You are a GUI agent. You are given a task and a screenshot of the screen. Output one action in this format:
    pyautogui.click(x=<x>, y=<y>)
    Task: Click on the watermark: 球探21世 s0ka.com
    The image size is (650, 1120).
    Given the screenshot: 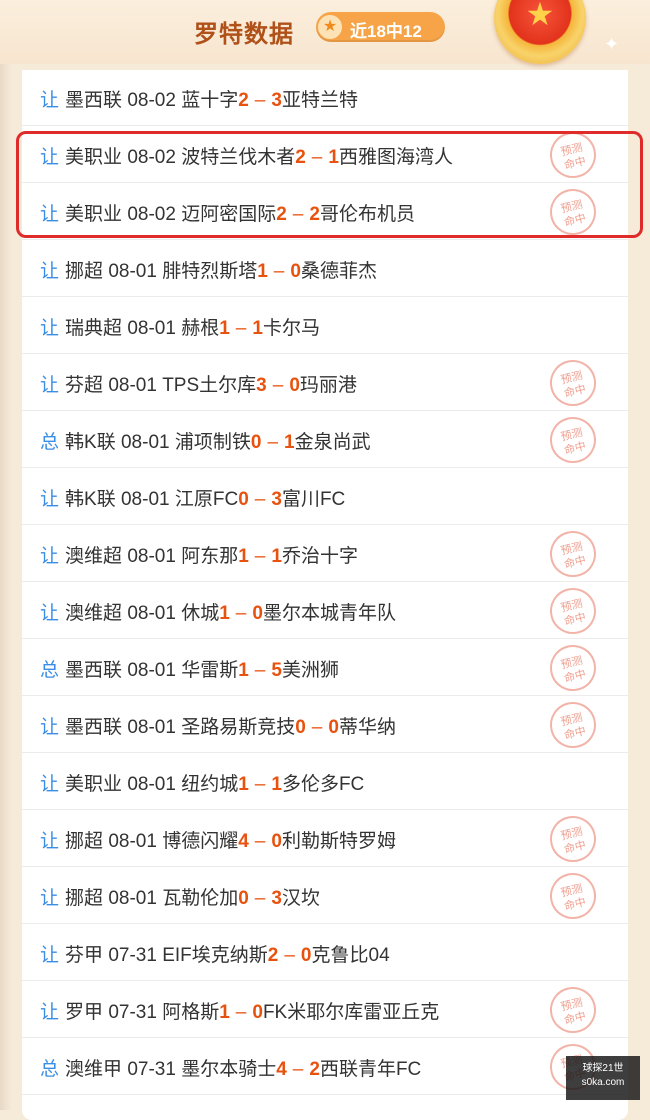 What is the action you would take?
    pyautogui.click(x=603, y=1078)
    